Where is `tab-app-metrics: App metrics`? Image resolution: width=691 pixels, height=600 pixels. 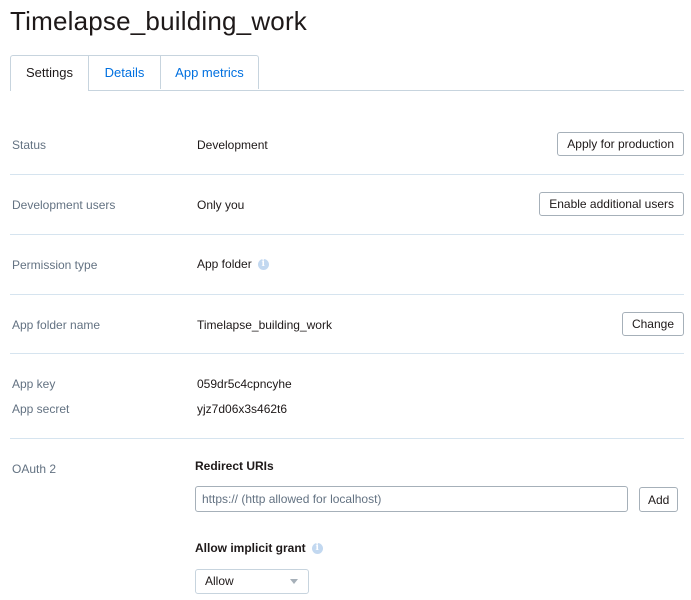 tab-app-metrics: App metrics is located at coordinates (209, 72).